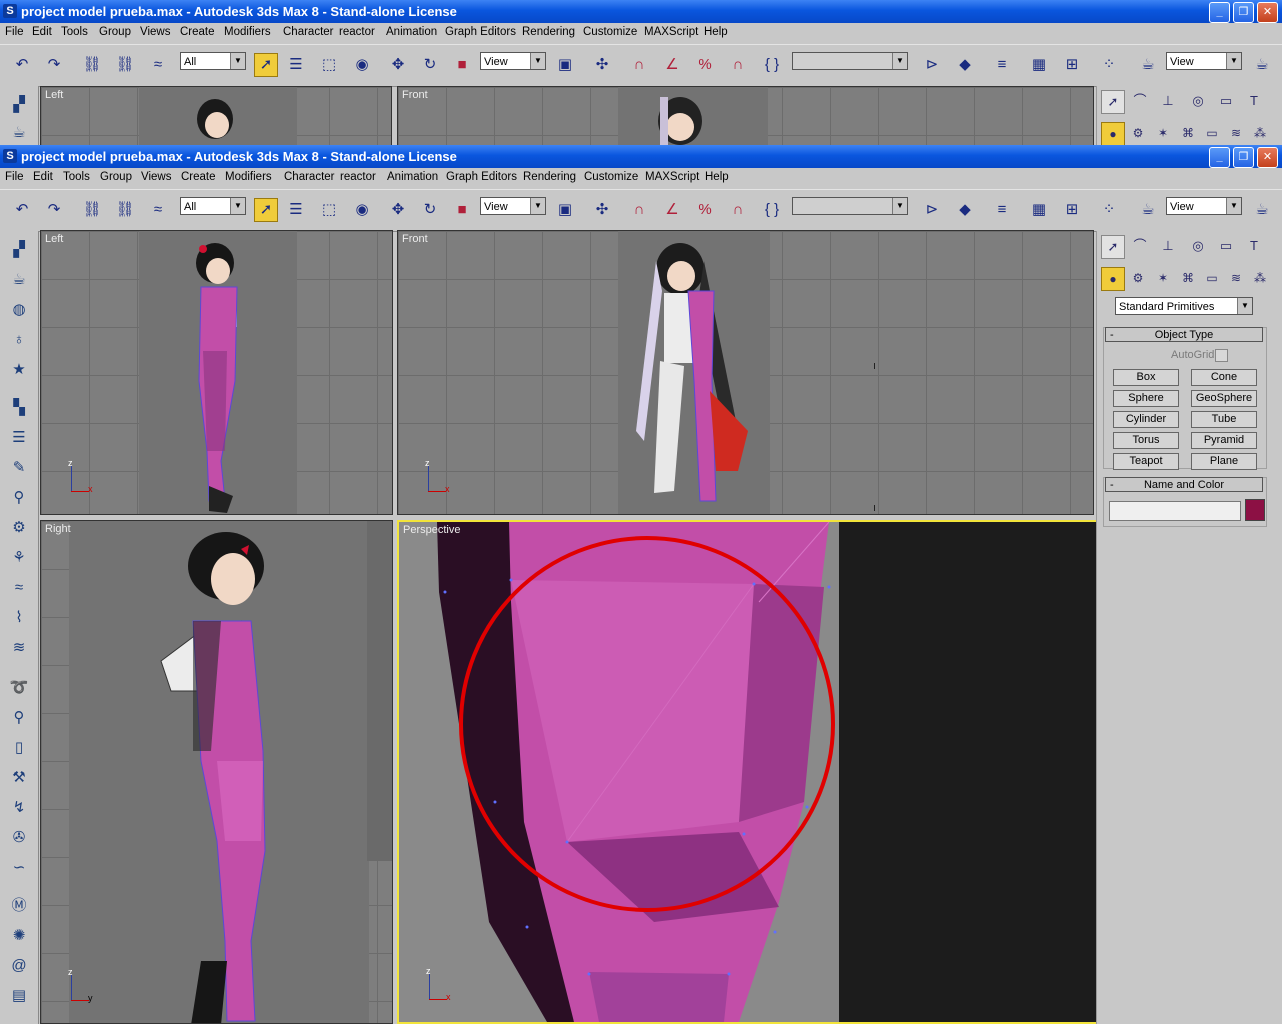 The image size is (1282, 1024). Describe the element at coordinates (430, 210) in the screenshot. I see `rotate-icon: ↻` at that location.